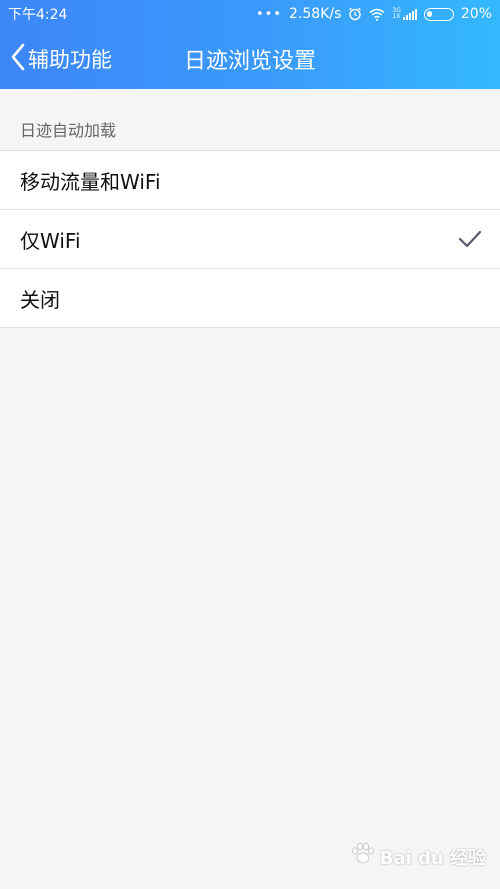 Image resolution: width=500 pixels, height=889 pixels. What do you see at coordinates (432, 858) in the screenshot?
I see `watermark-text: Bai du 经验` at bounding box center [432, 858].